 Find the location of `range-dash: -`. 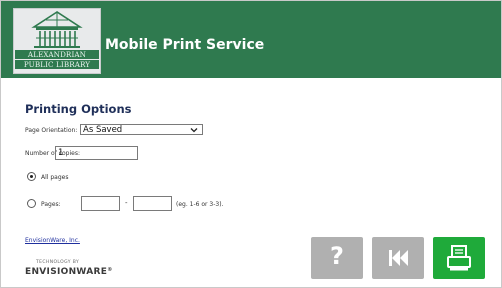

range-dash: - is located at coordinates (126, 203).